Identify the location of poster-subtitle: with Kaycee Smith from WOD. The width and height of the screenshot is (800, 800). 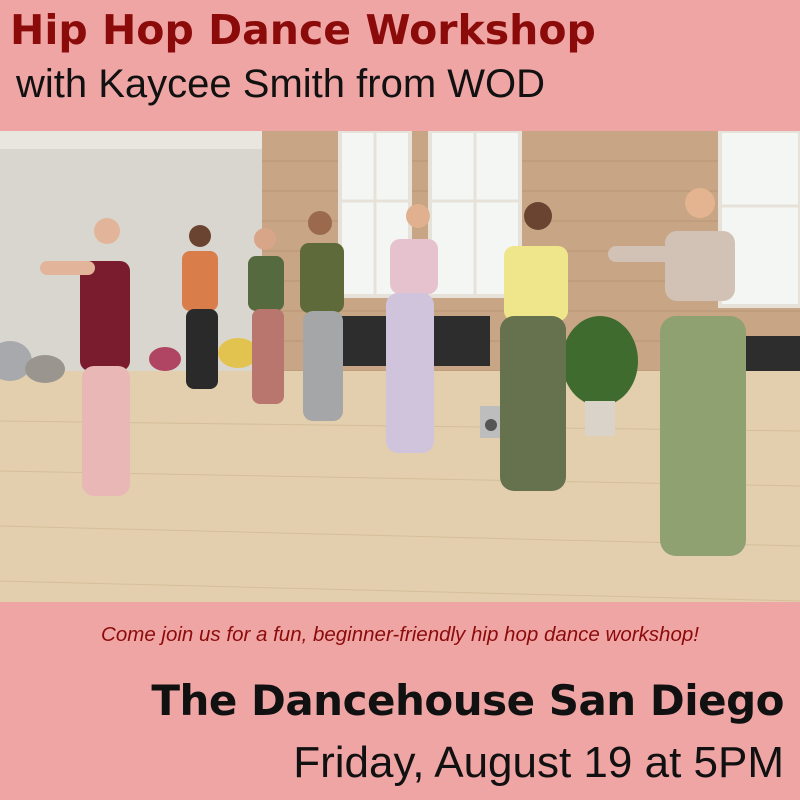
(281, 84).